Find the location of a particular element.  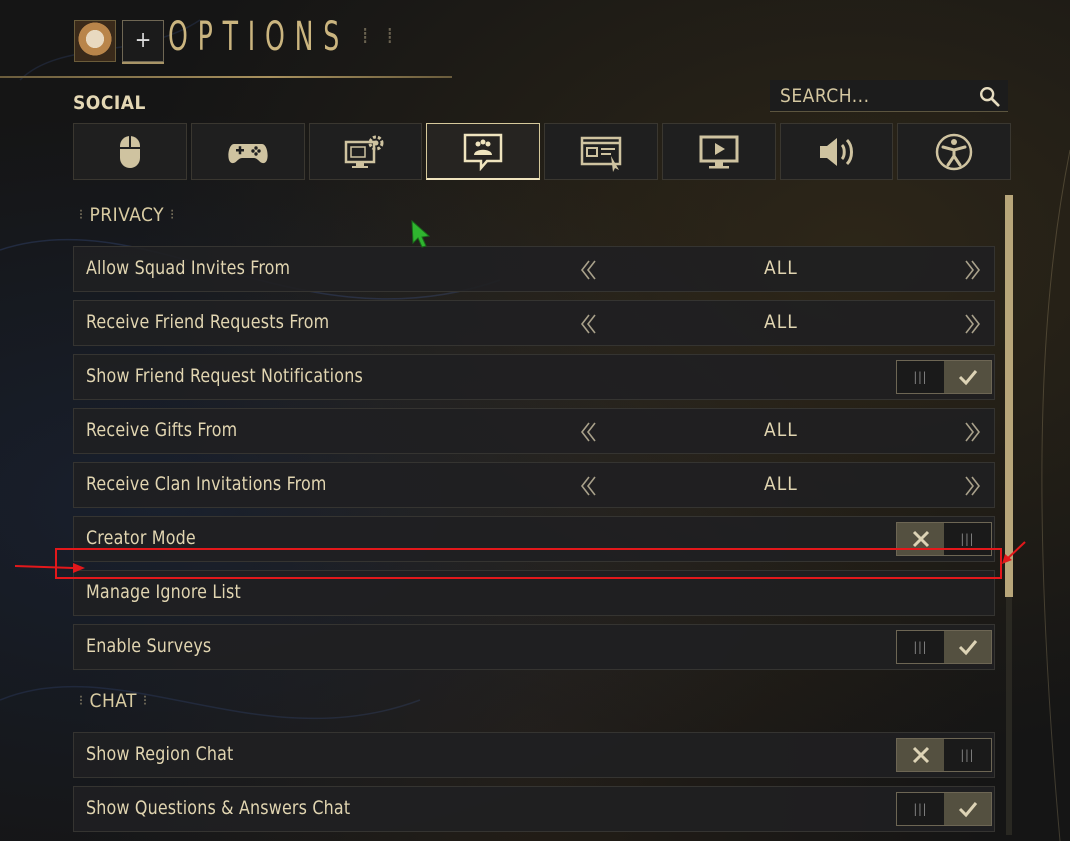

setting-row-qa-chat: Show Questions & Answers Chat ||| is located at coordinates (534, 809).